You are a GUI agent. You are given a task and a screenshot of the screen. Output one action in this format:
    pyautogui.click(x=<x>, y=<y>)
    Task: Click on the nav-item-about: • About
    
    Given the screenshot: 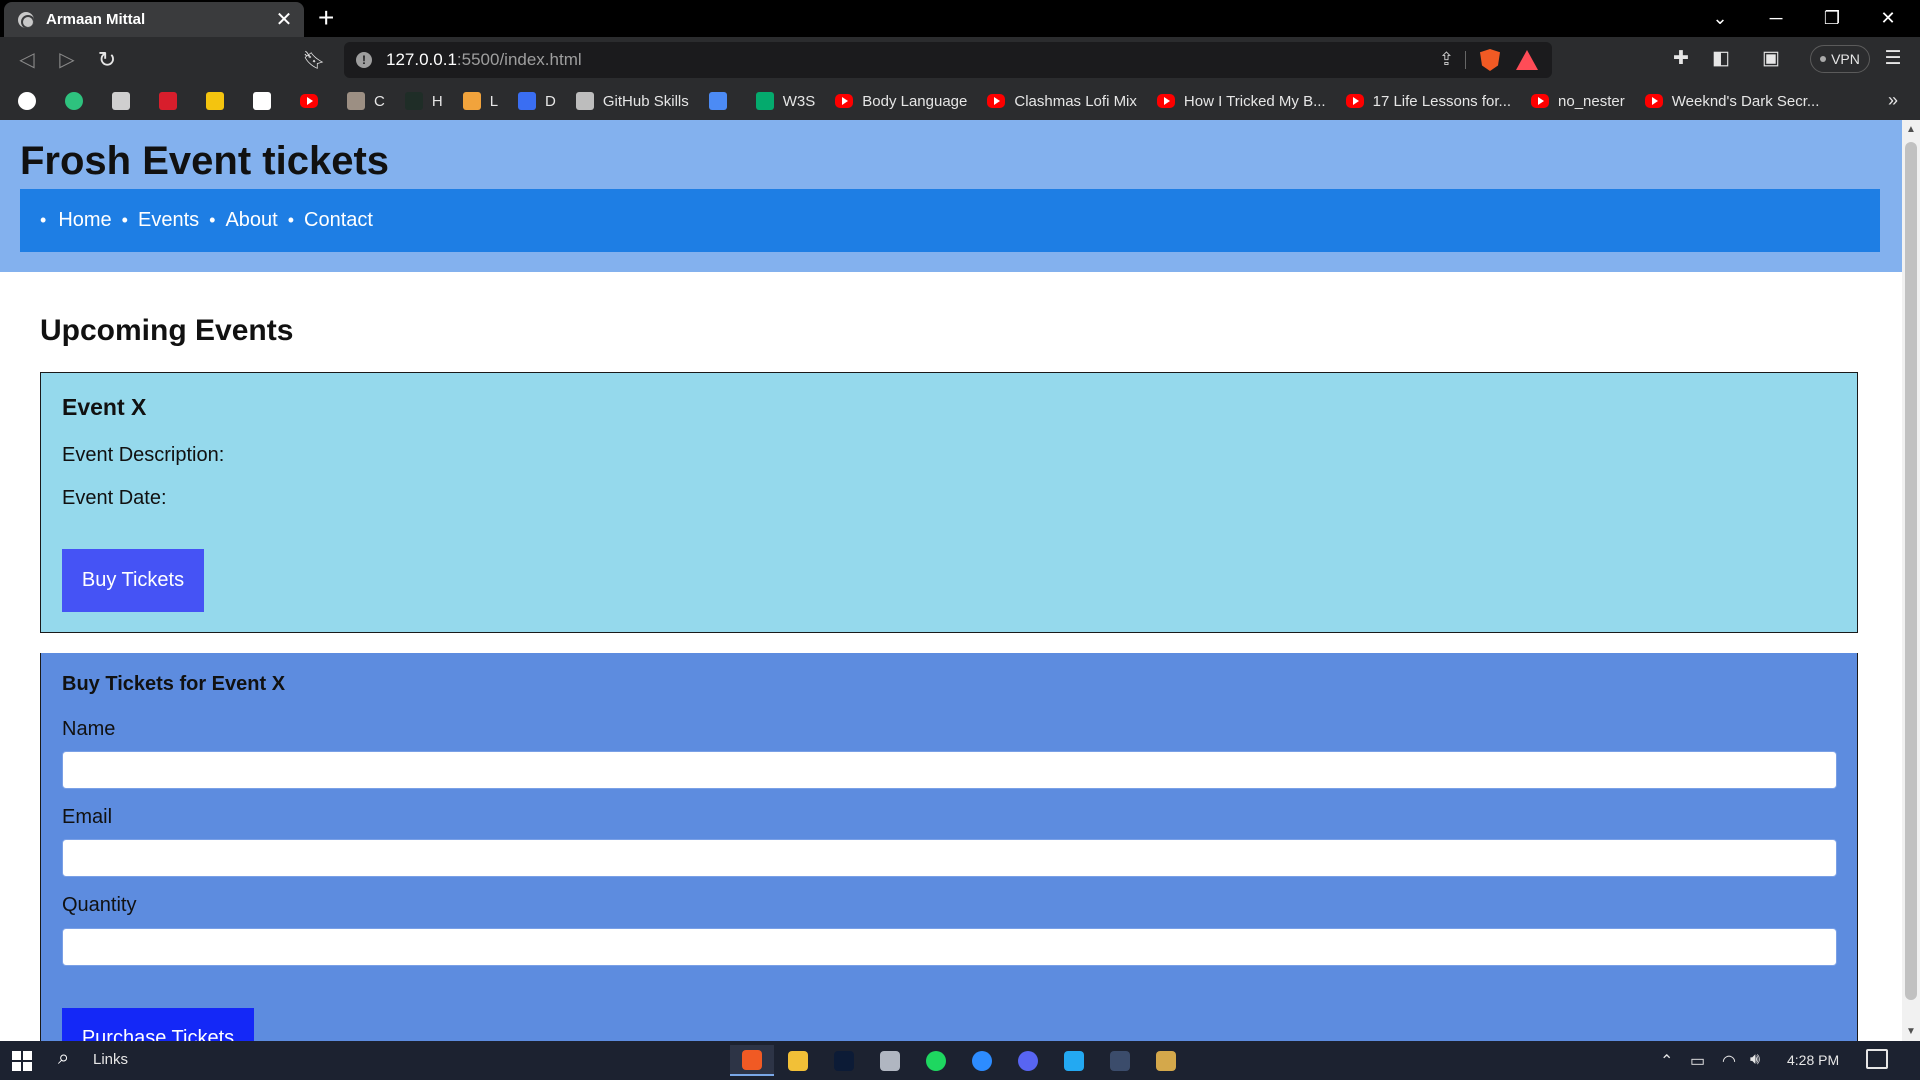 What is the action you would take?
    pyautogui.click(x=243, y=220)
    